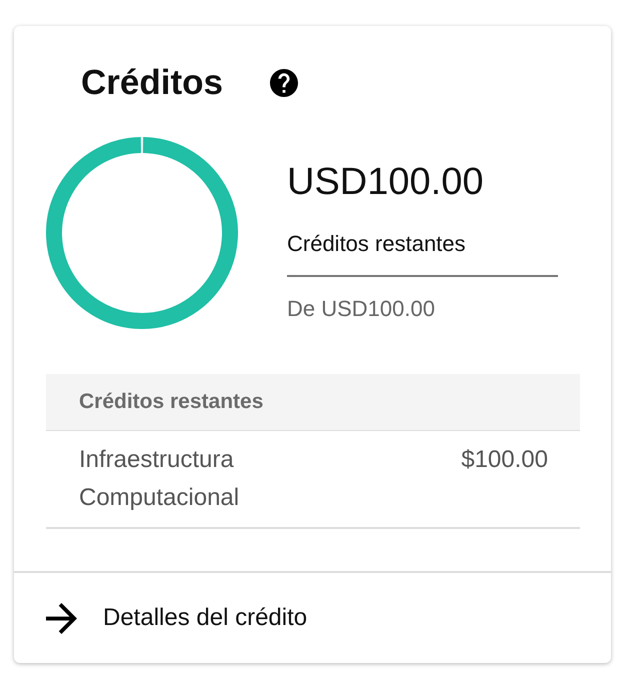  Describe the element at coordinates (61, 618) in the screenshot. I see `arrow-right-icon` at that location.